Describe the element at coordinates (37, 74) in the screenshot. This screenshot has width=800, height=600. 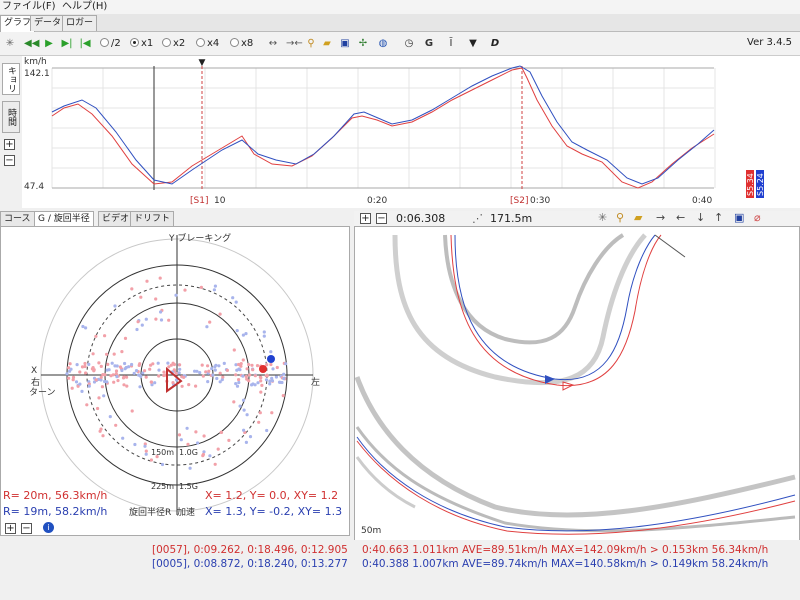
I see `graph-y-max: 142.1` at that location.